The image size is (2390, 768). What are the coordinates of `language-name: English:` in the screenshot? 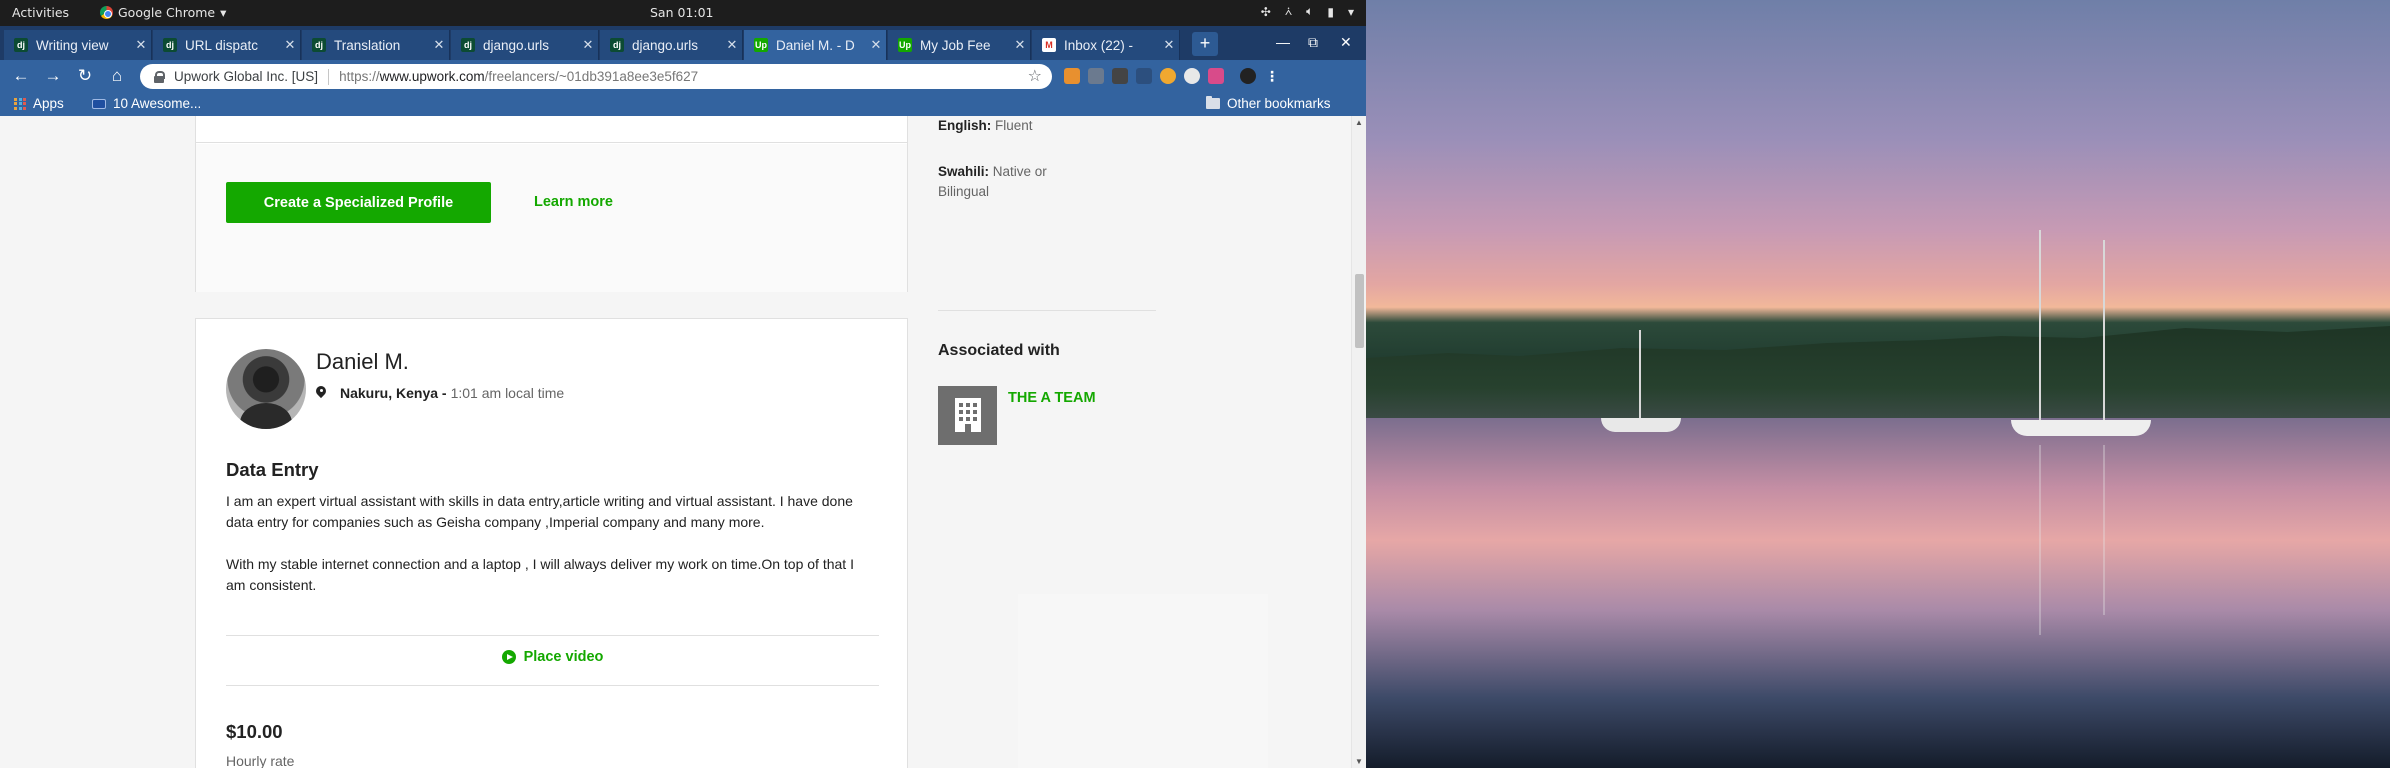 It's located at (965, 125).